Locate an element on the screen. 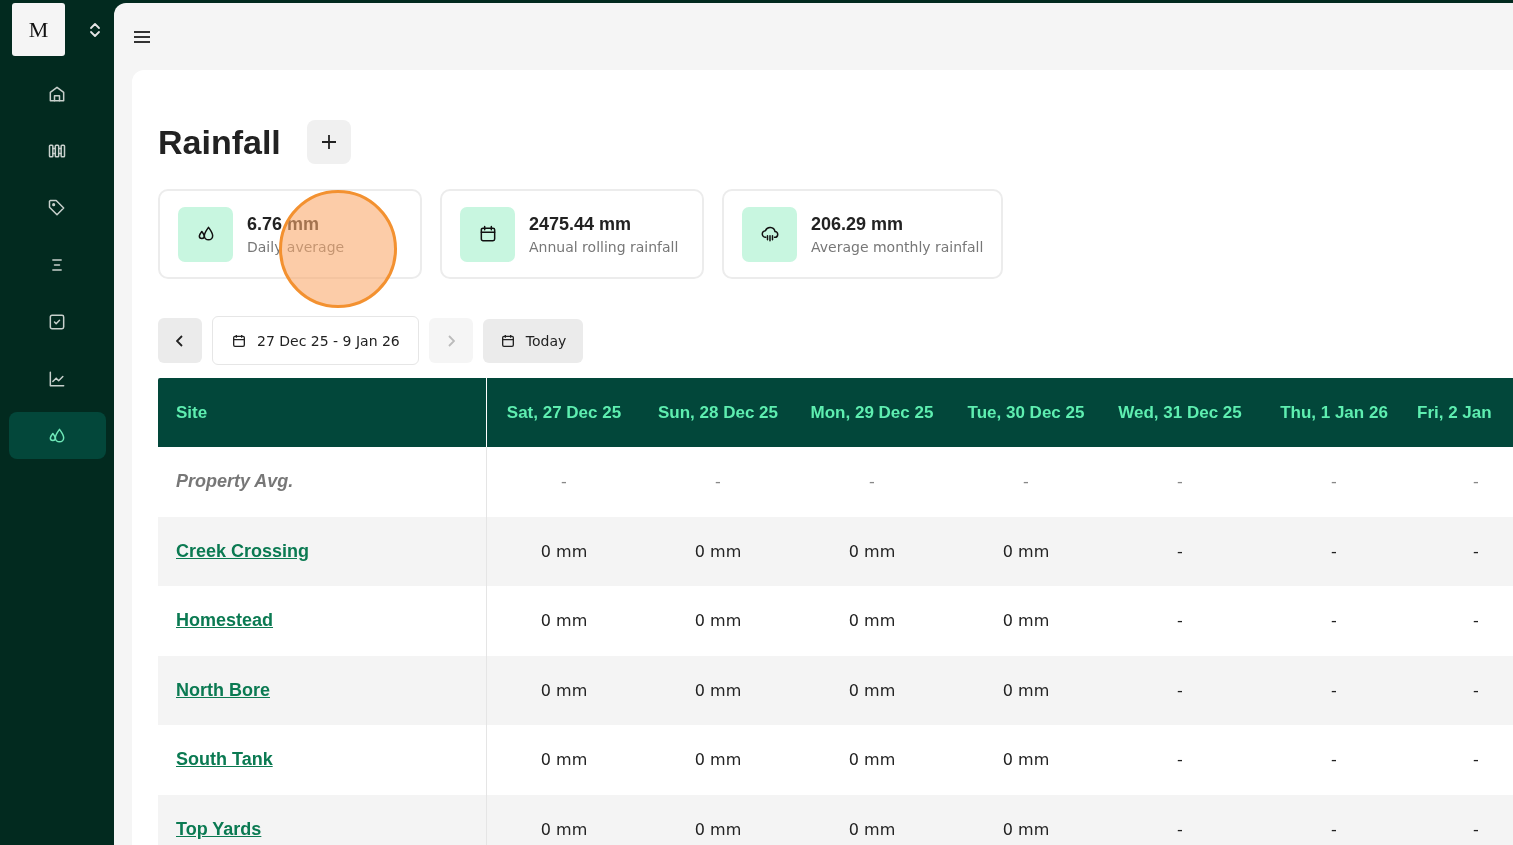 This screenshot has height=845, width=1513. logo: M is located at coordinates (38, 29).